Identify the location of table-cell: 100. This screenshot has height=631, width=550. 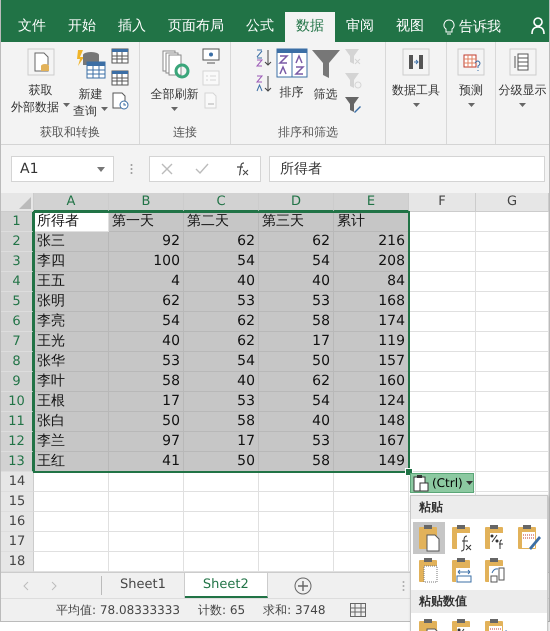
(146, 262).